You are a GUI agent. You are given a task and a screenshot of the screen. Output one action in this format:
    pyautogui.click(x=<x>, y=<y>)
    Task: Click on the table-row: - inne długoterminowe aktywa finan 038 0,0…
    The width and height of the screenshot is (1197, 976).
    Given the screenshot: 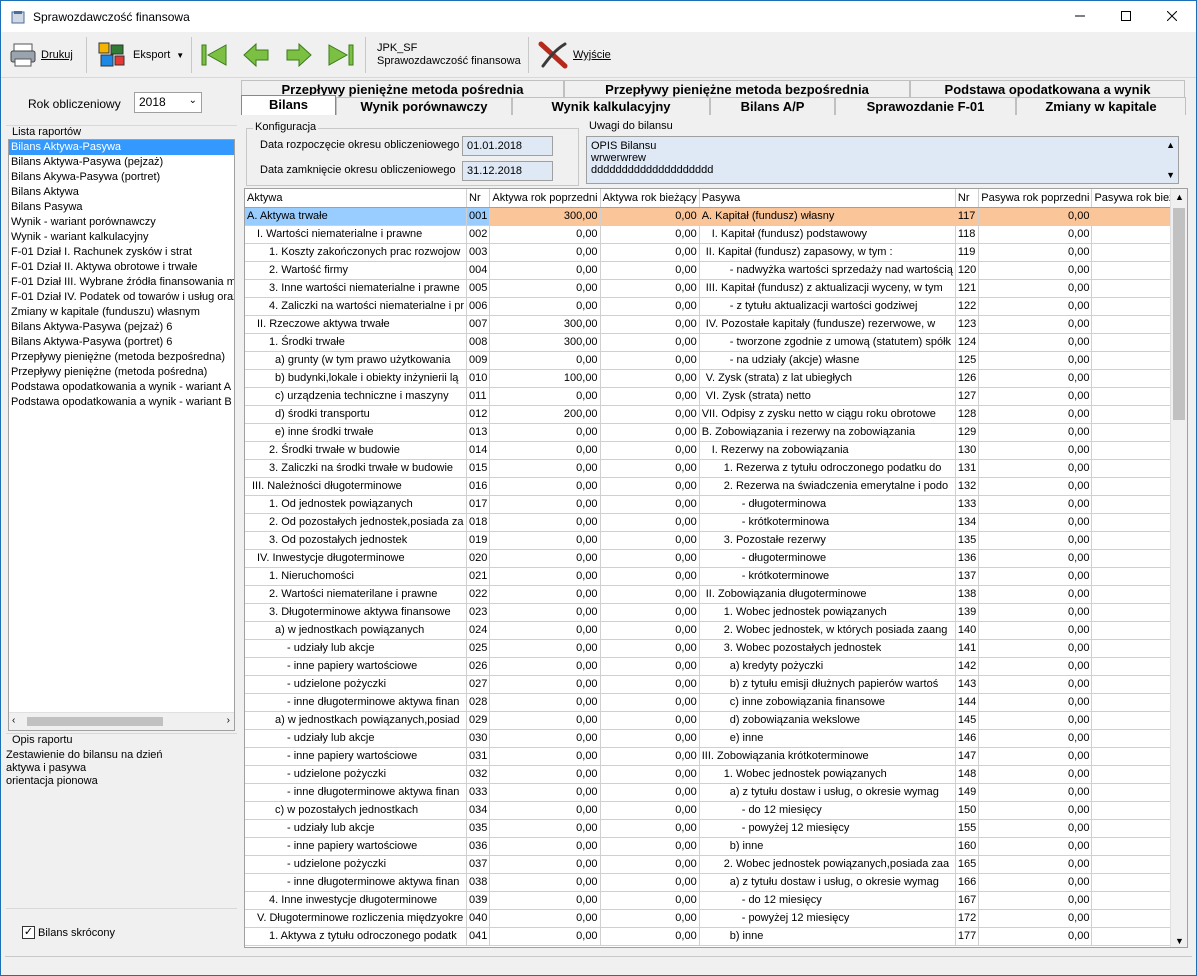 What is the action you would take?
    pyautogui.click(x=716, y=882)
    